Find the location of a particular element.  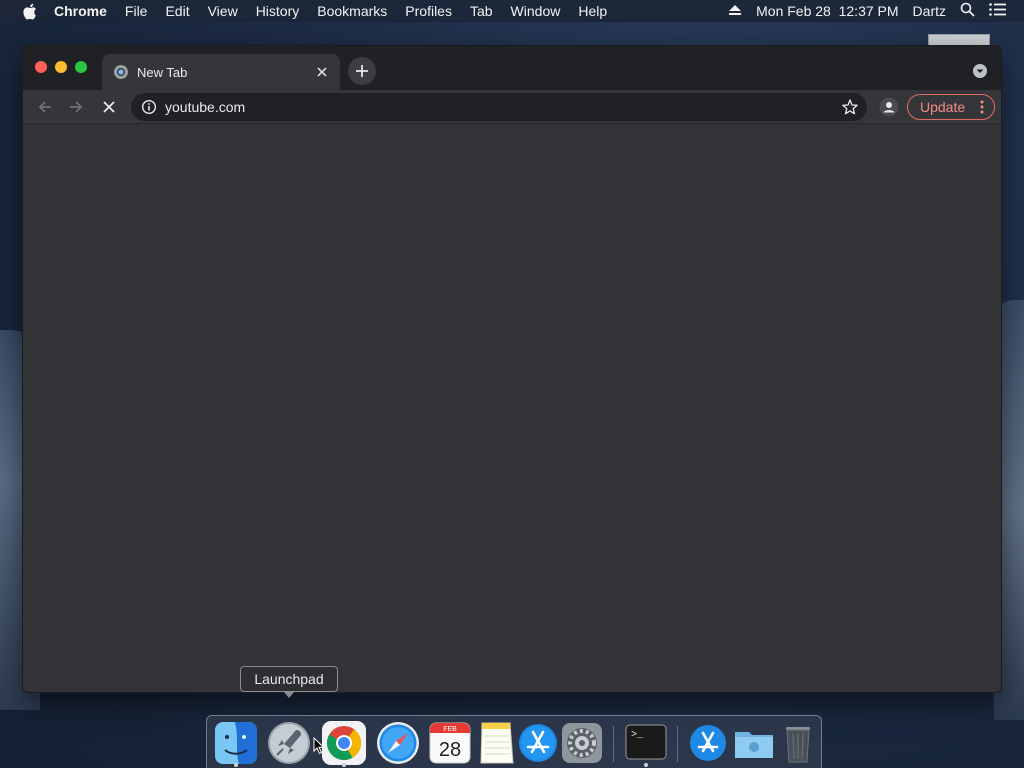

close-window-button is located at coordinates (41, 67).